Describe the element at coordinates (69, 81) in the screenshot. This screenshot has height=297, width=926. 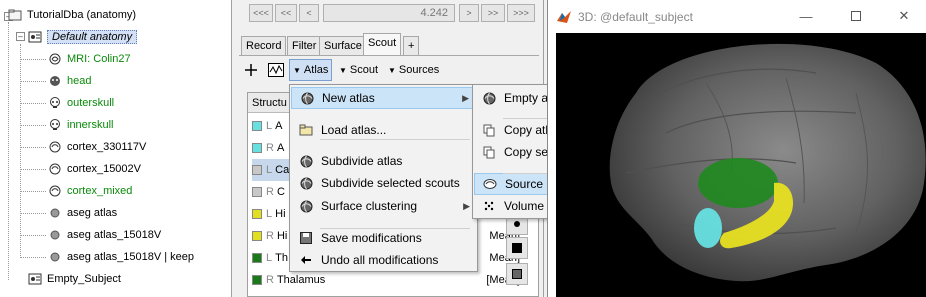
I see `tree-item: head` at that location.